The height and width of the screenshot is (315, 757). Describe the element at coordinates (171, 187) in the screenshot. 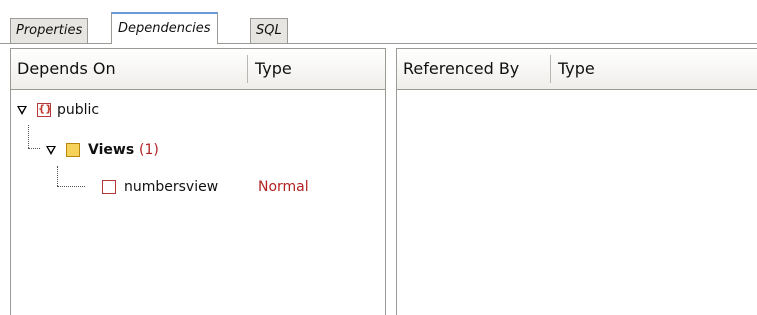

I see `view-item-name: numbersview` at that location.